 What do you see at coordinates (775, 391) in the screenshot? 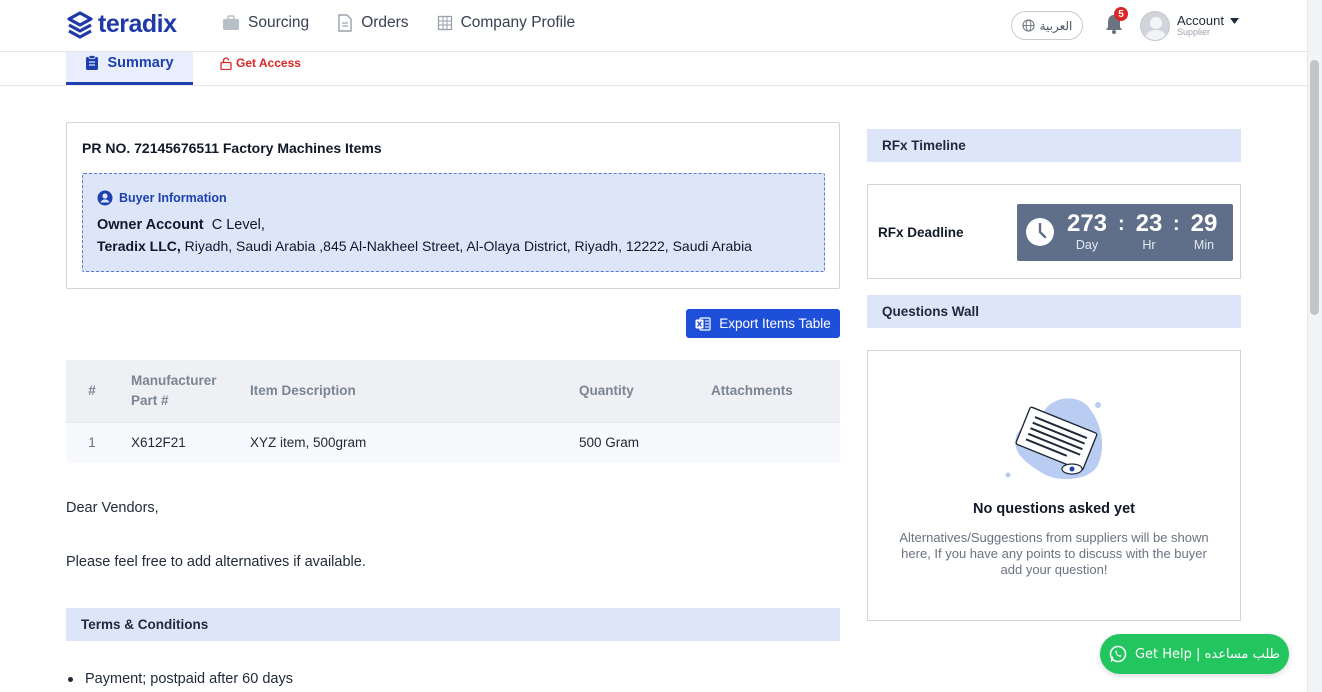
I see `column-header-attachments: Attachments` at bounding box center [775, 391].